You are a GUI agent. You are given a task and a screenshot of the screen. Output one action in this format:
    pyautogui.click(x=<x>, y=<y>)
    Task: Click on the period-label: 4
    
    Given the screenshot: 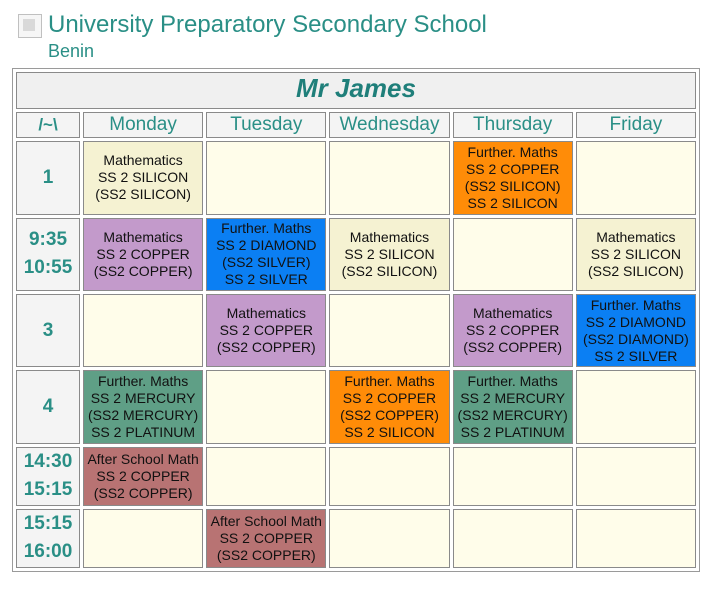 What is the action you would take?
    pyautogui.click(x=48, y=406)
    